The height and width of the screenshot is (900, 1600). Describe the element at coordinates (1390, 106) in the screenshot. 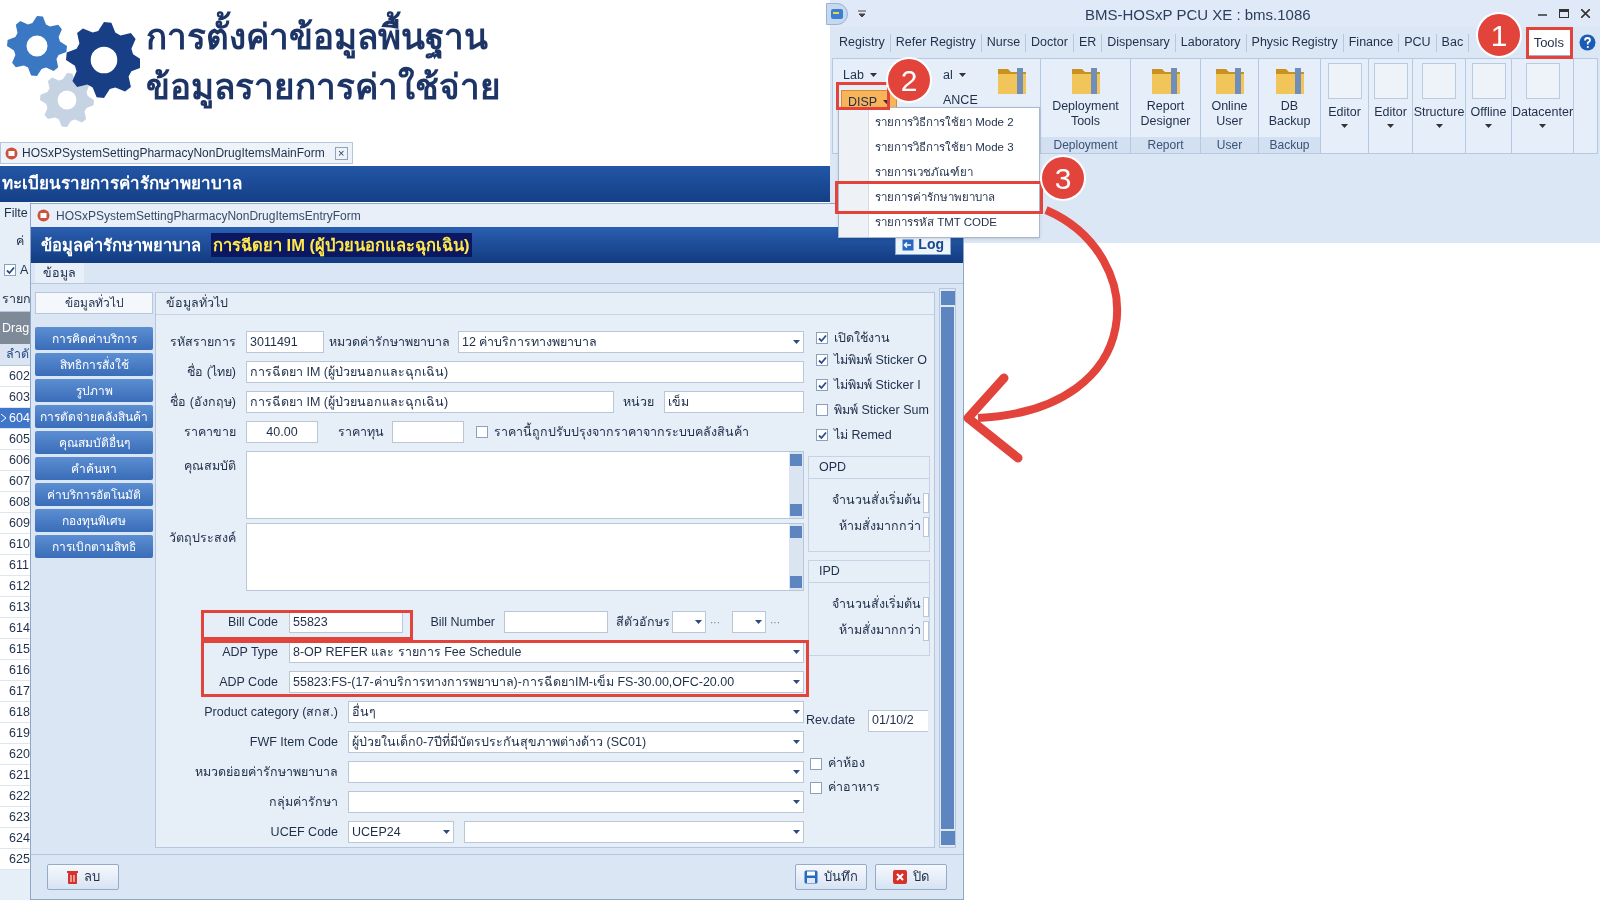

I see `ribbon-button: Editor` at that location.